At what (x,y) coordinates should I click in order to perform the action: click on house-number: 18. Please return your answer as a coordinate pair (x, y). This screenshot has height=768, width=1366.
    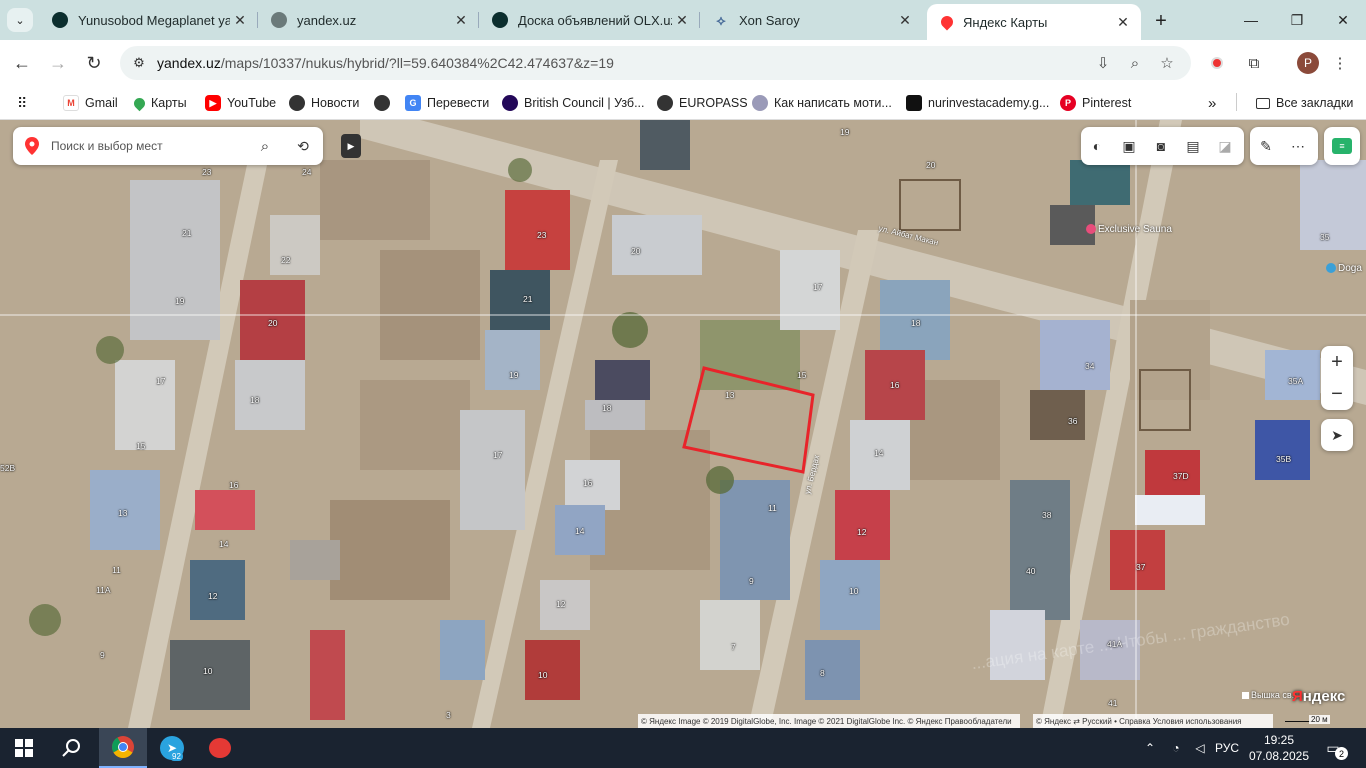
    Looking at the image, I should click on (916, 323).